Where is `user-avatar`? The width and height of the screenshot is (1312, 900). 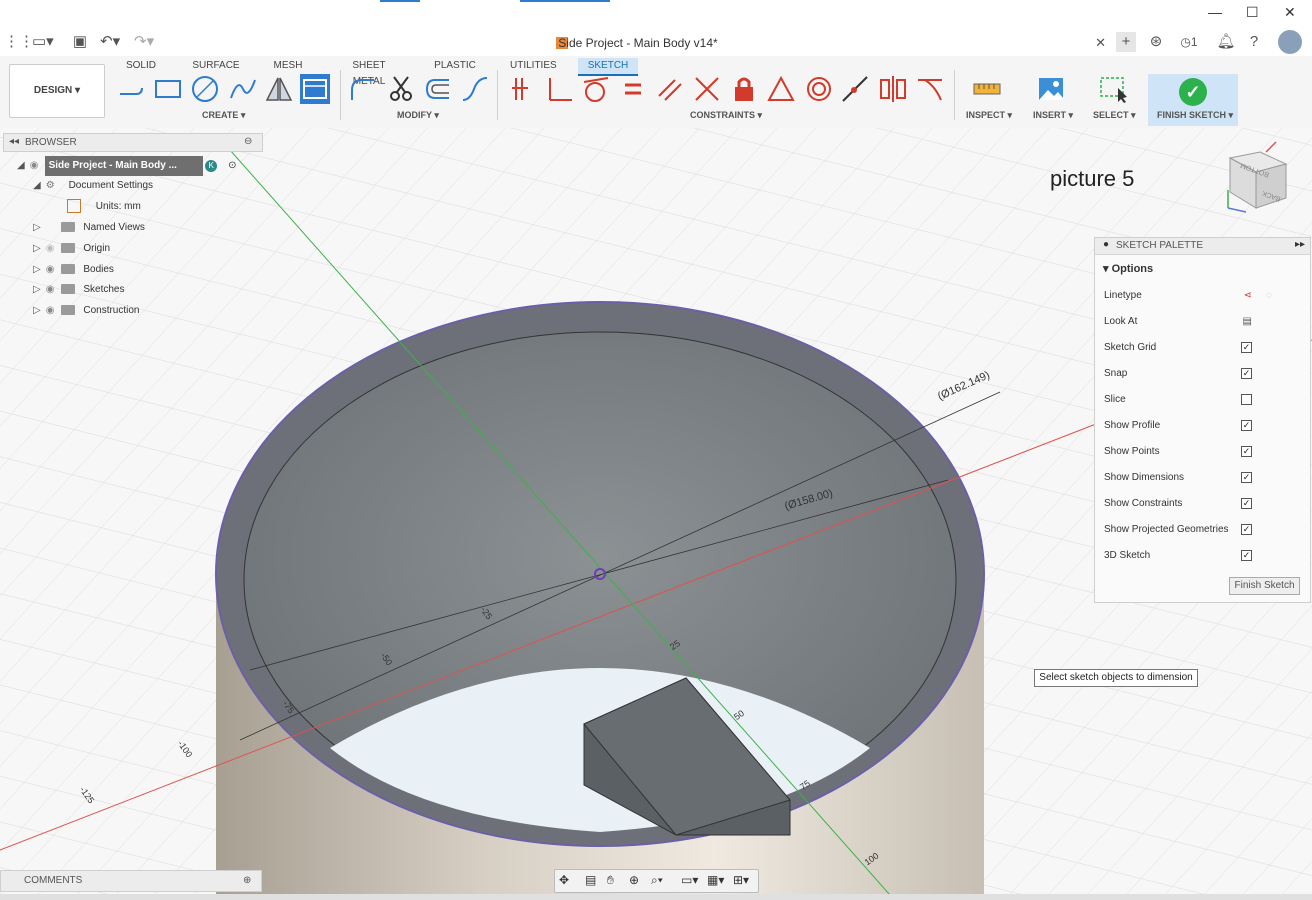
user-avatar is located at coordinates (1290, 42).